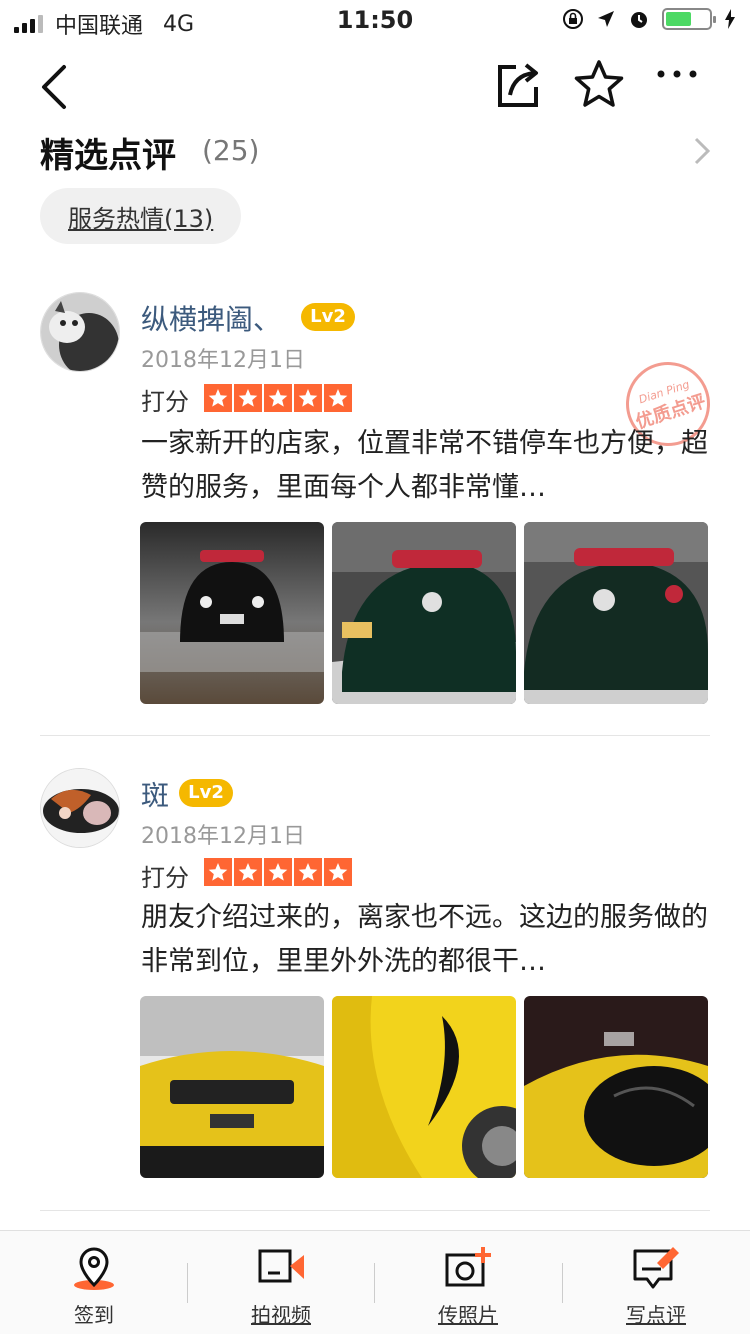 This screenshot has height=1334, width=750. I want to click on tab-label: 签到, so click(94, 1315).